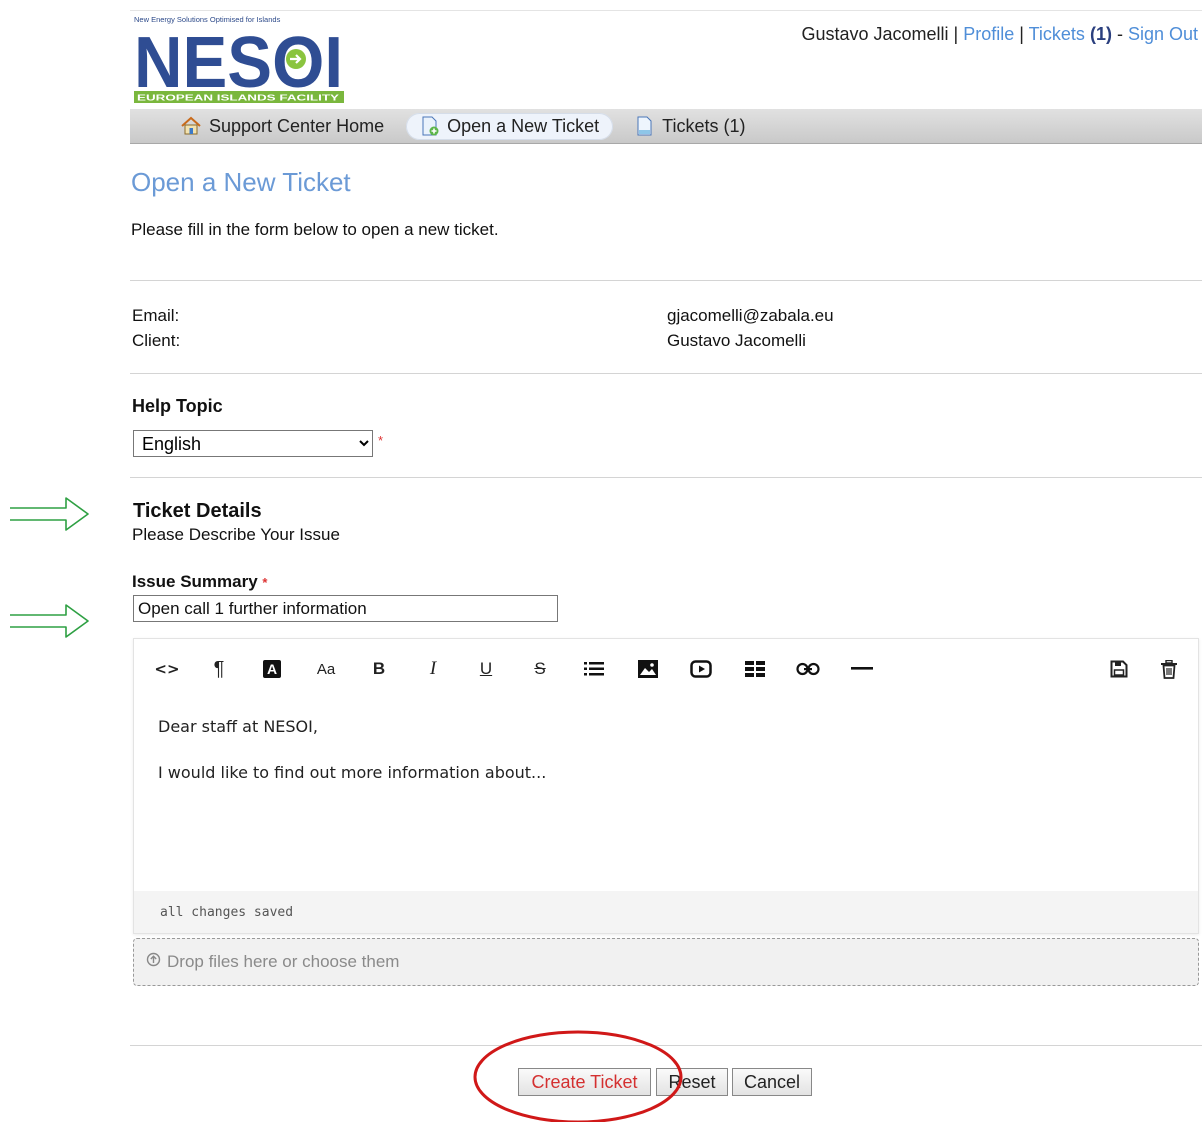 This screenshot has height=1122, width=1202. What do you see at coordinates (49, 621) in the screenshot?
I see `annotation-arrow-issue-summary` at bounding box center [49, 621].